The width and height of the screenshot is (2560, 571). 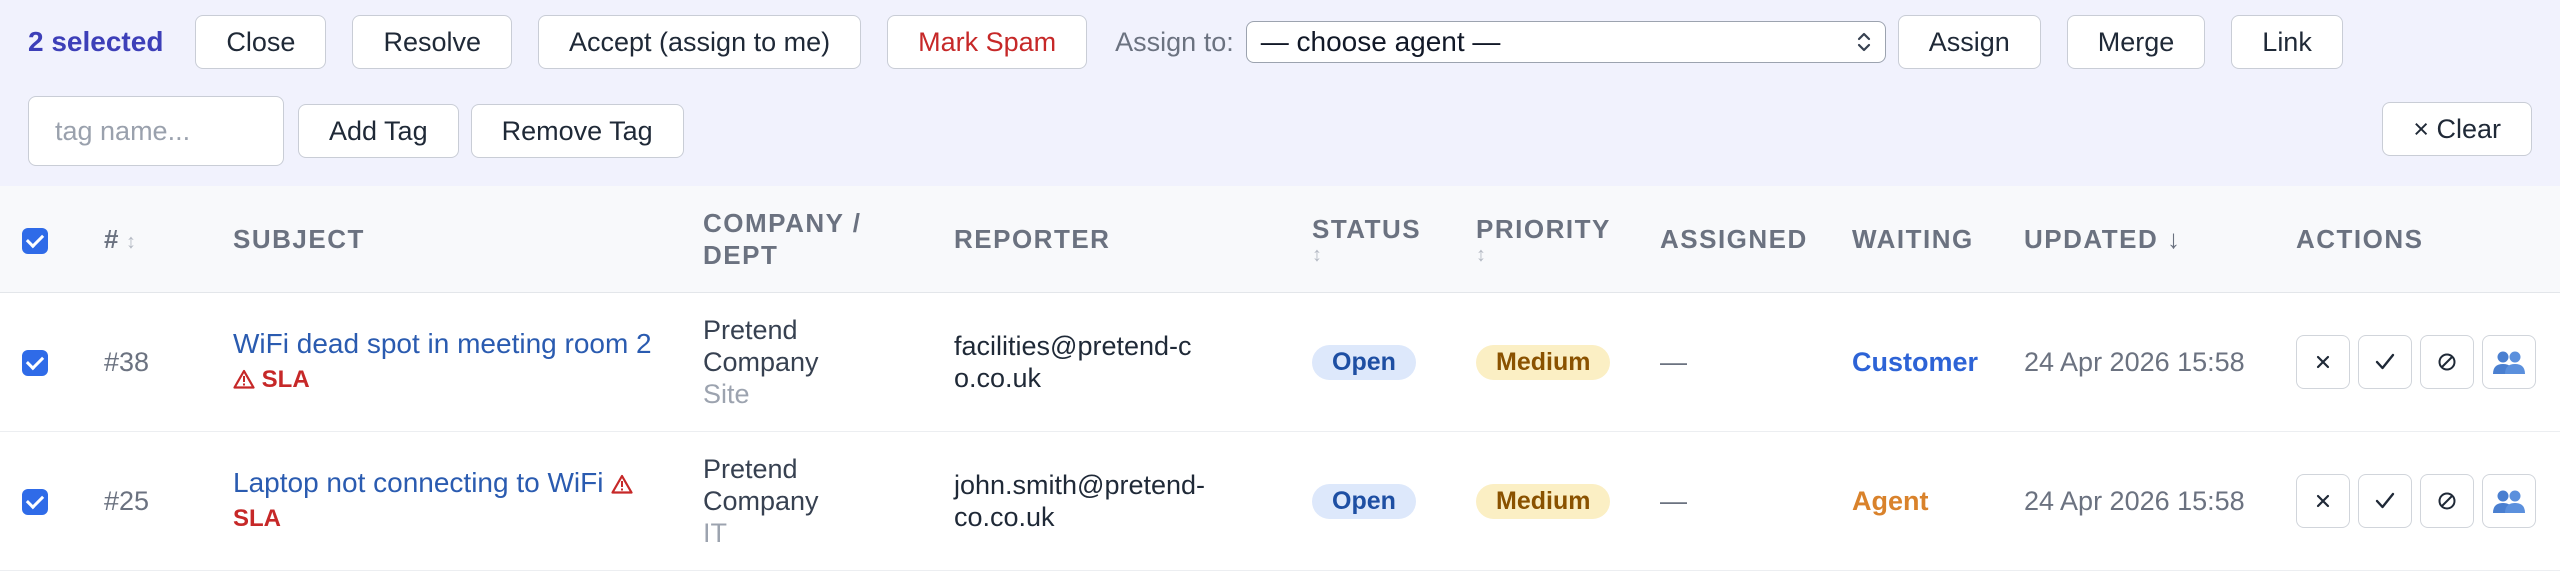 I want to click on department-name: Site, so click(x=726, y=394).